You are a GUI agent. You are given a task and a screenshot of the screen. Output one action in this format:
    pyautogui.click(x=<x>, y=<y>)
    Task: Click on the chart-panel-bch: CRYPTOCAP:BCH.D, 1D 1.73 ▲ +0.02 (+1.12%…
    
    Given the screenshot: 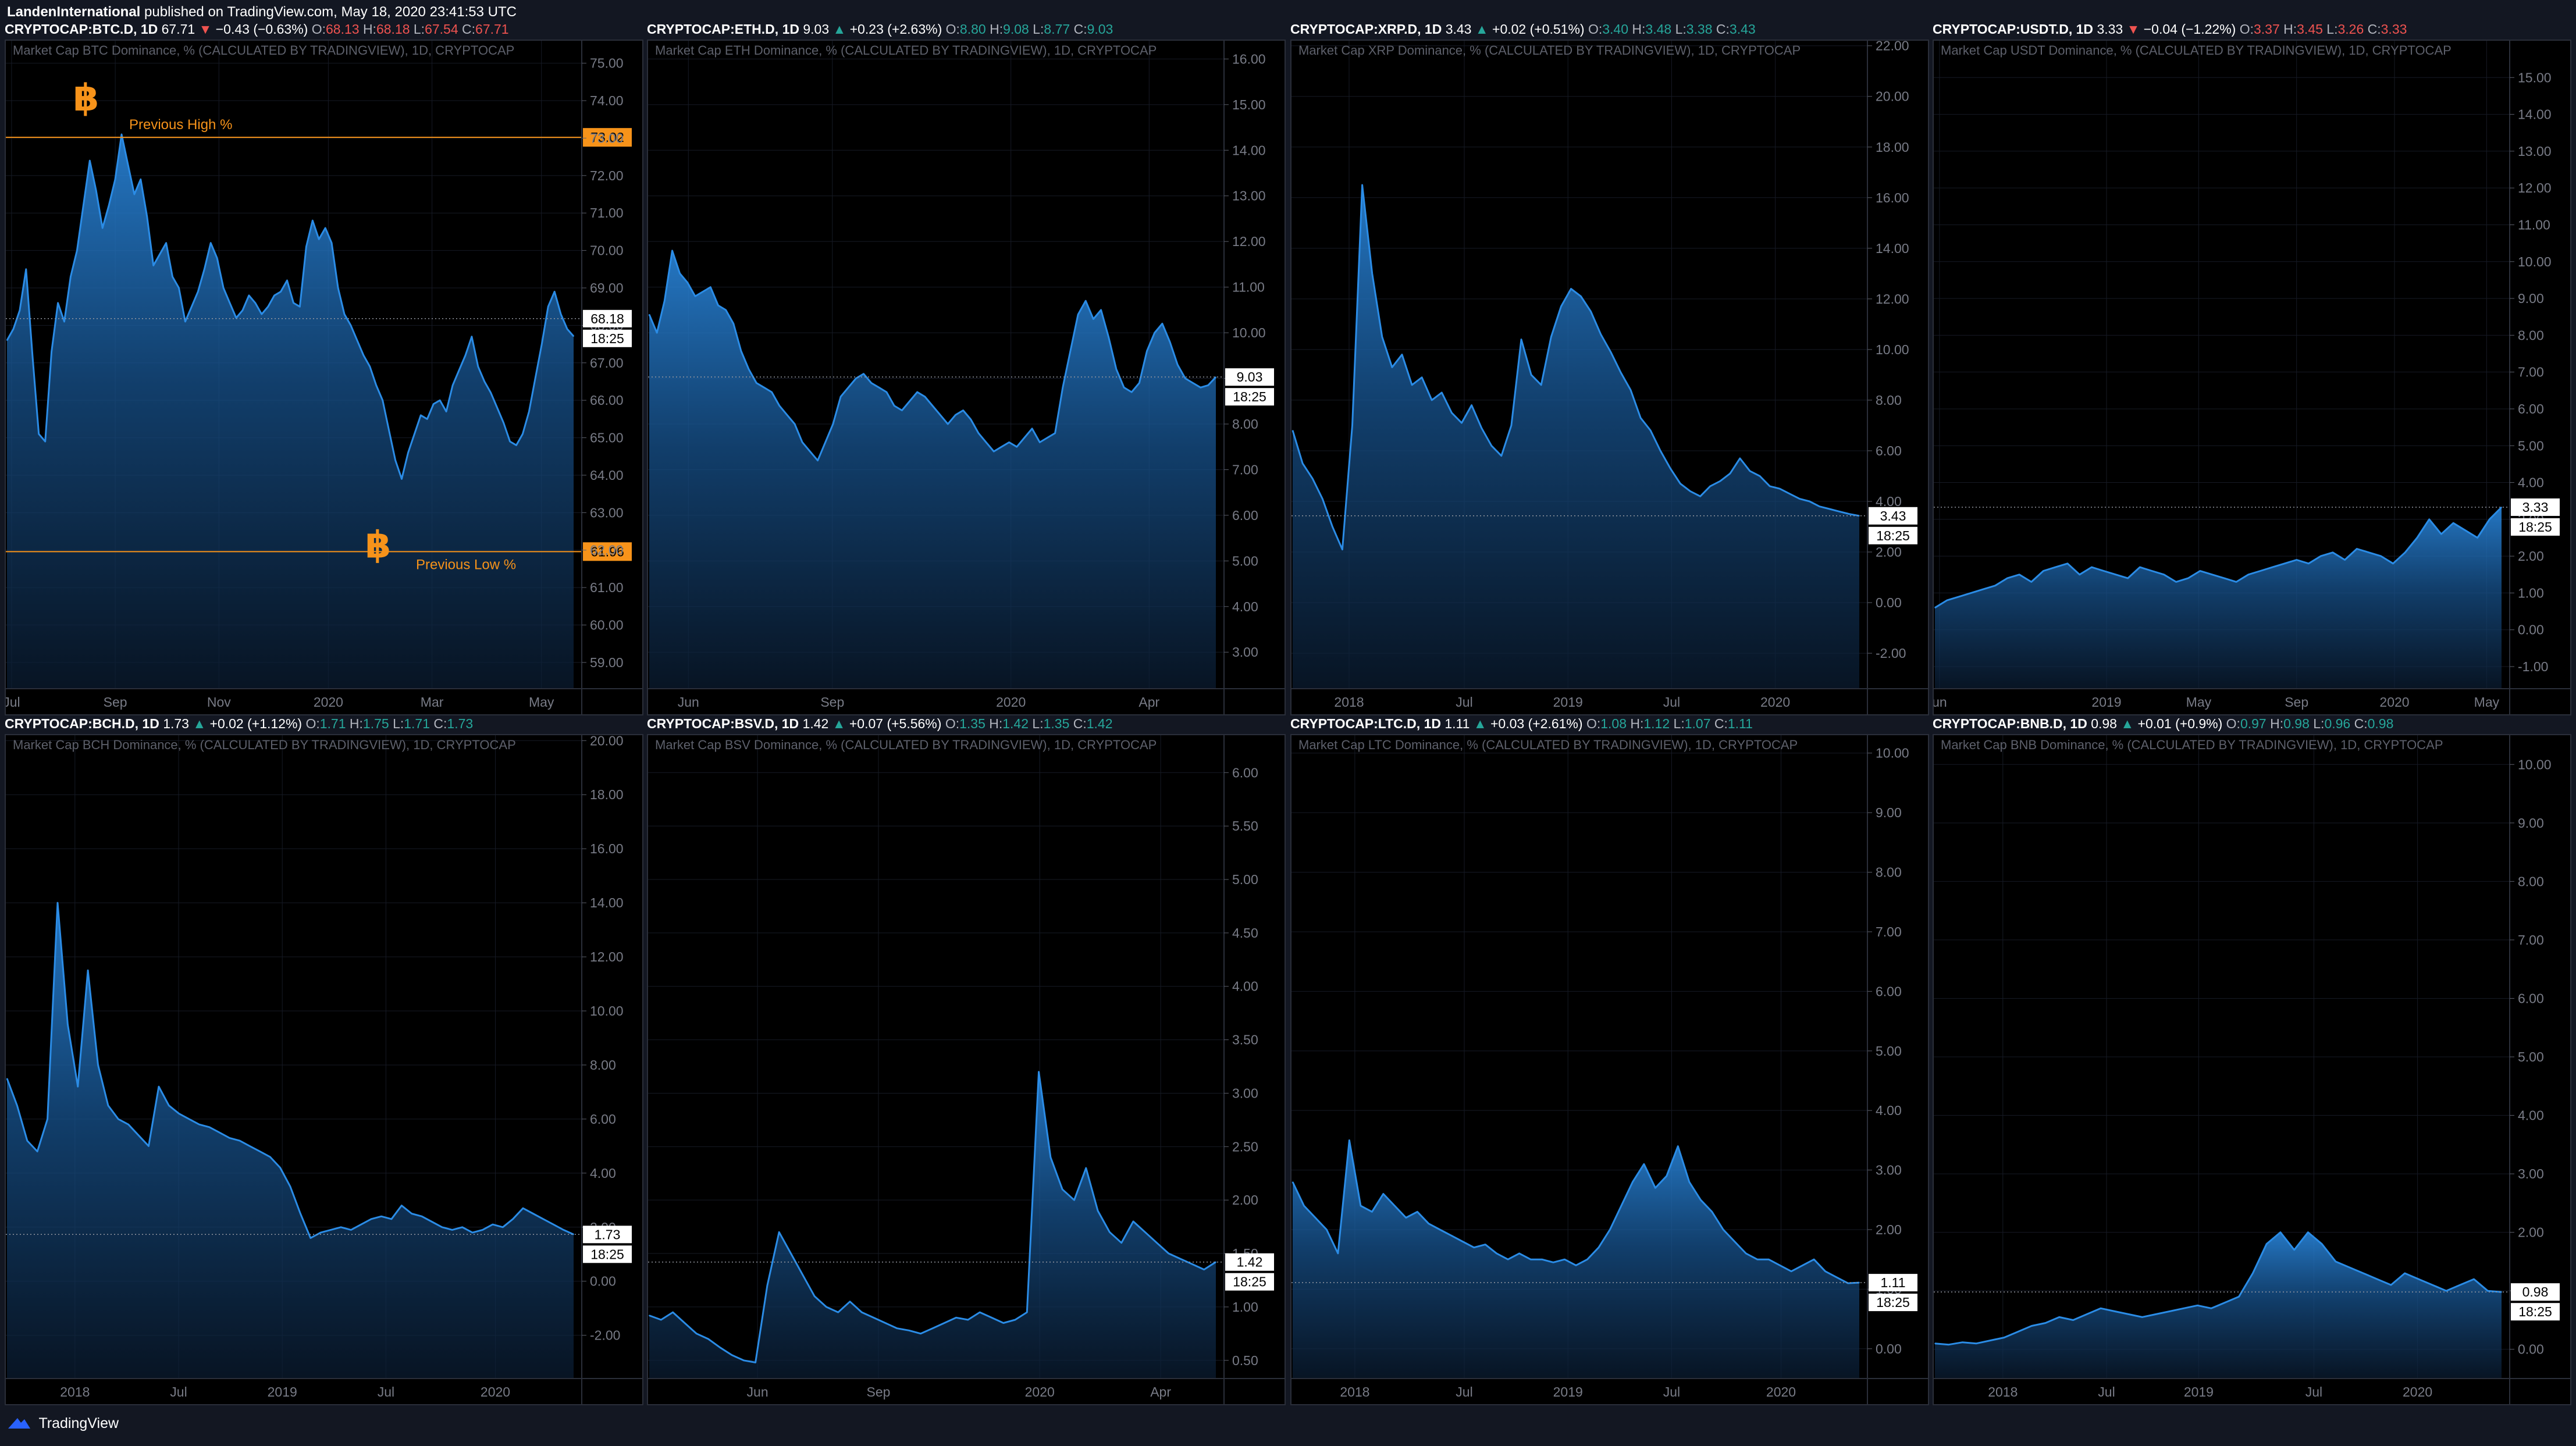 What is the action you would take?
    pyautogui.click(x=324, y=1059)
    